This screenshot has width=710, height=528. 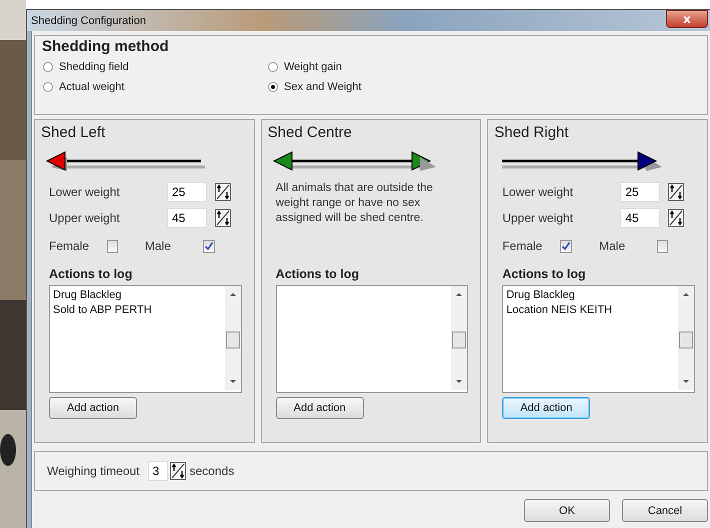 What do you see at coordinates (599, 339) in the screenshot?
I see `list-box: Drug Blackleg Location NEIS KEITH` at bounding box center [599, 339].